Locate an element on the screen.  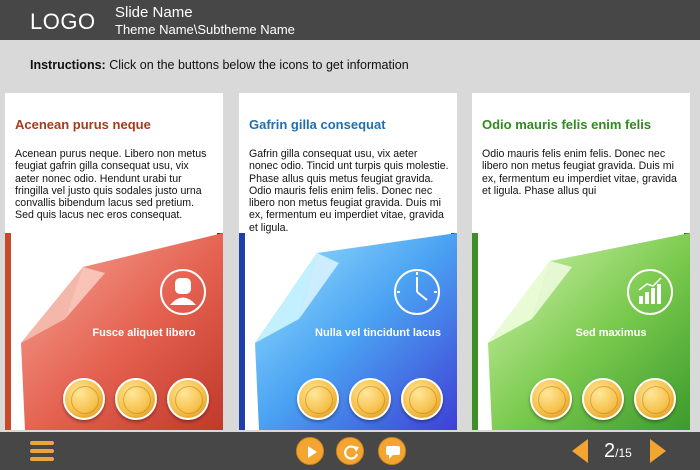
total-pages: /15 is located at coordinates (623, 453).